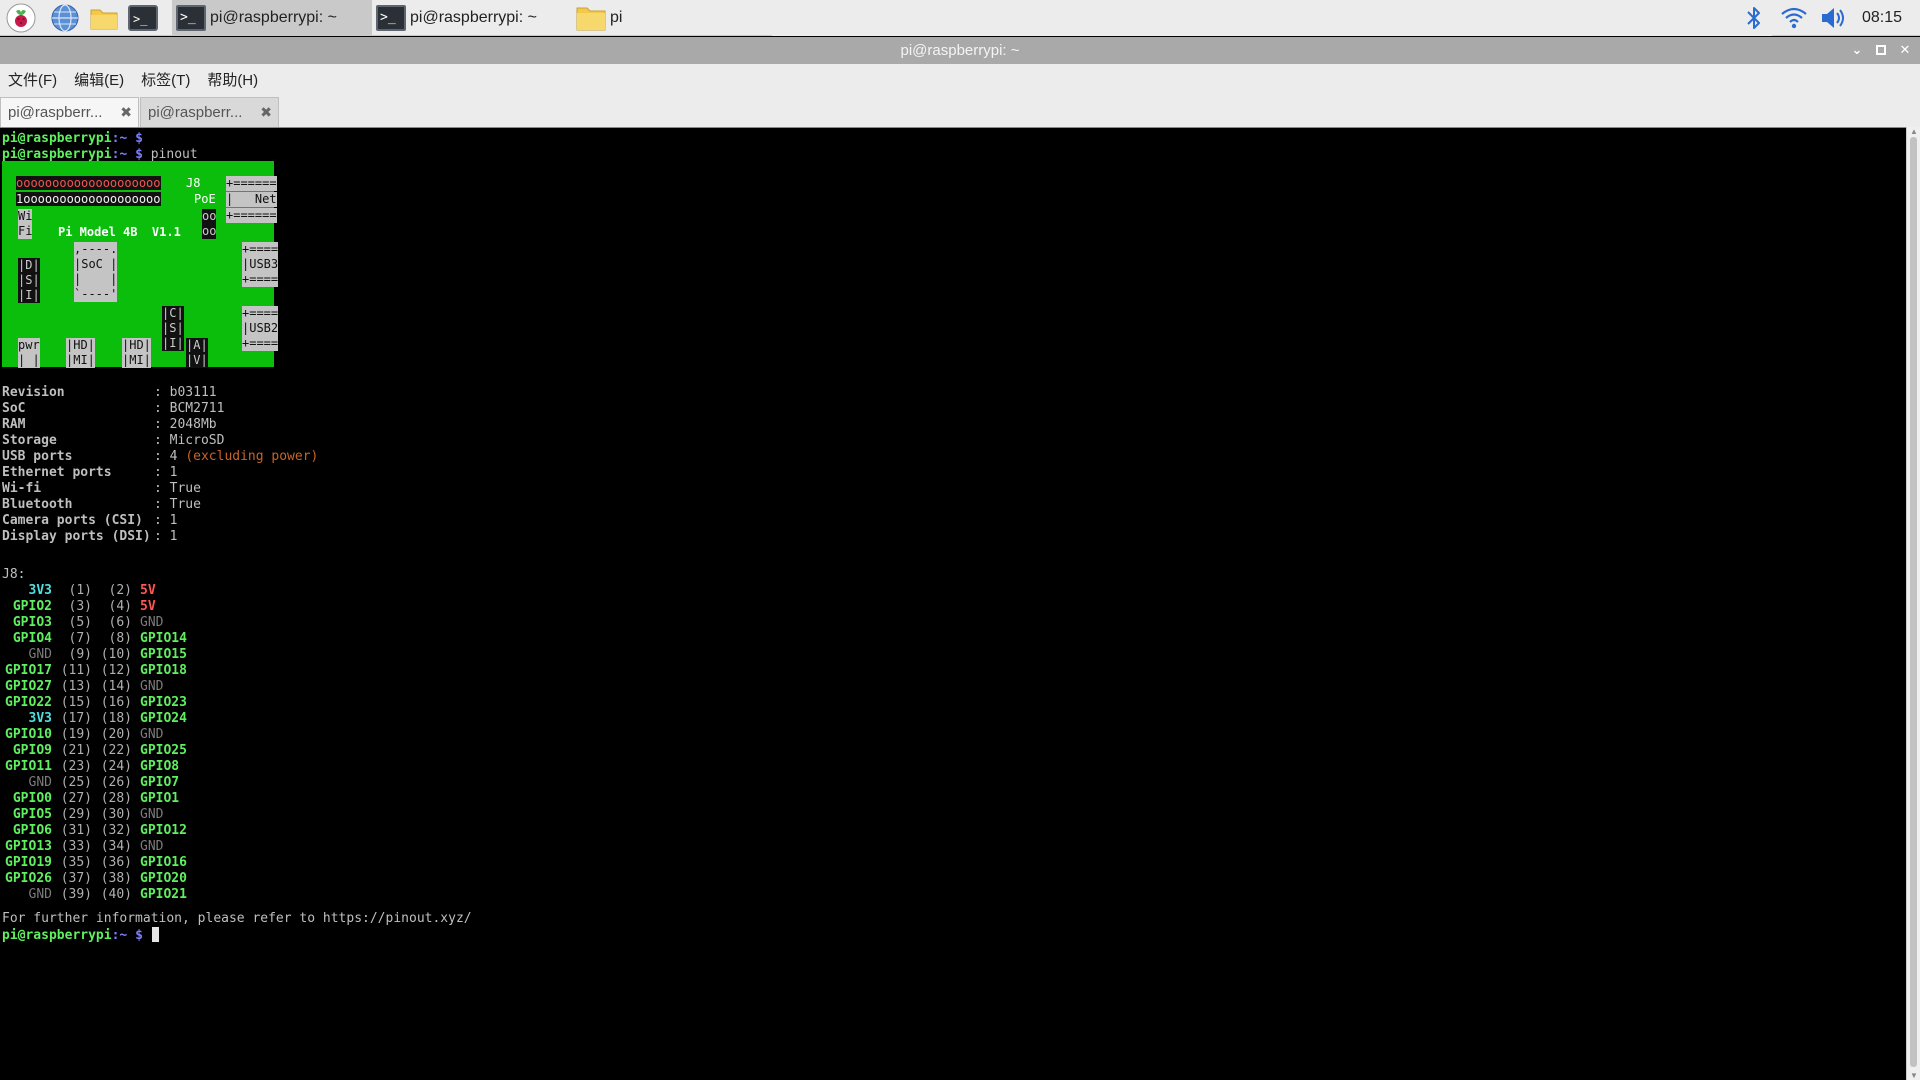 This screenshot has height=1080, width=1920. I want to click on pin-number-right: (18), so click(116, 718).